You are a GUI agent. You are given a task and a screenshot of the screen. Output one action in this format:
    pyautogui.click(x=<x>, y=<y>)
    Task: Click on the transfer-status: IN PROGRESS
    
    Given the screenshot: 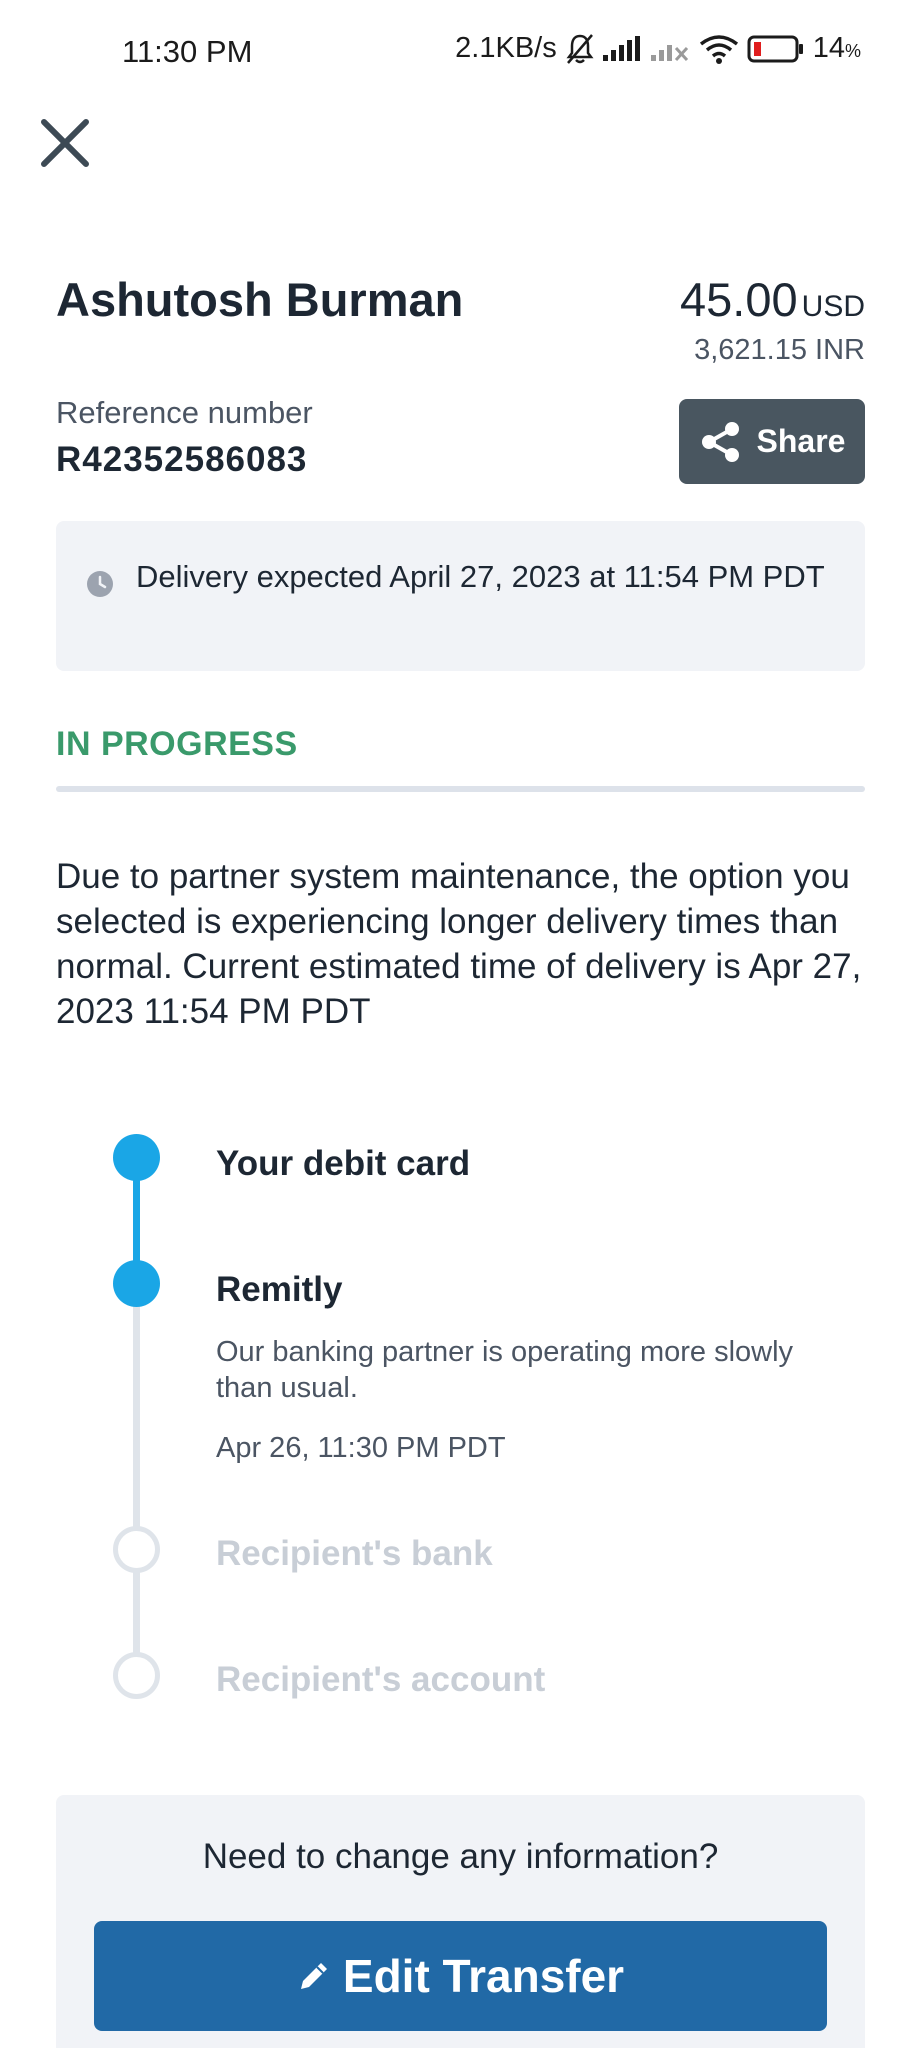 What is the action you would take?
    pyautogui.click(x=177, y=744)
    